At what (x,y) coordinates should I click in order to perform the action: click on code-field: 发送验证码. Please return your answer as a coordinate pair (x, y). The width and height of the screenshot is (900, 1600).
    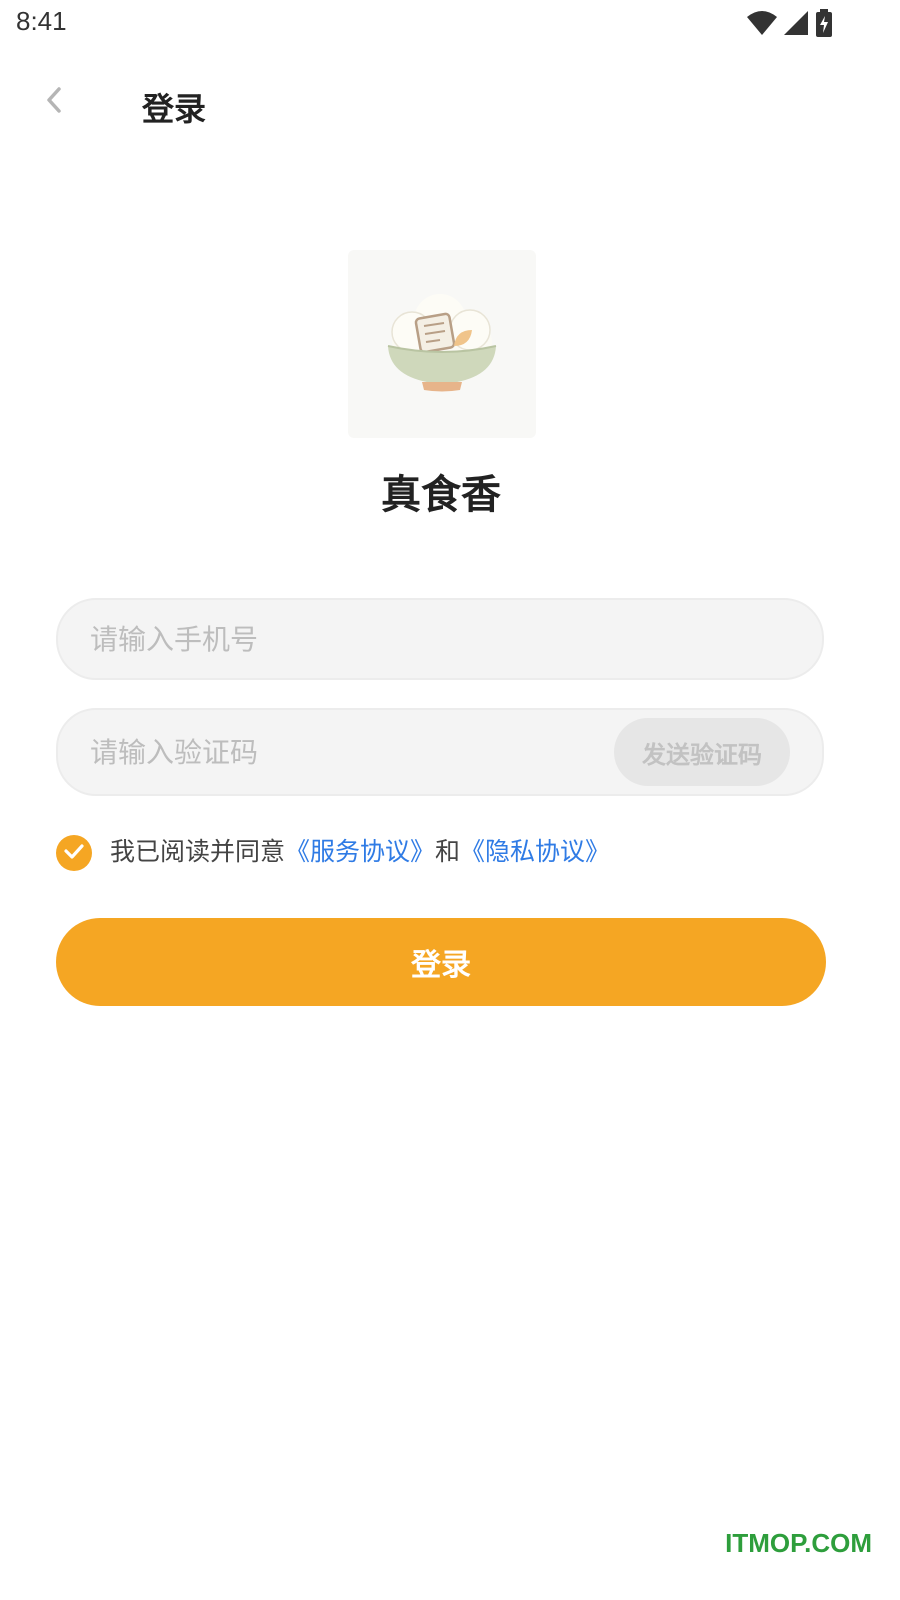
    Looking at the image, I should click on (440, 752).